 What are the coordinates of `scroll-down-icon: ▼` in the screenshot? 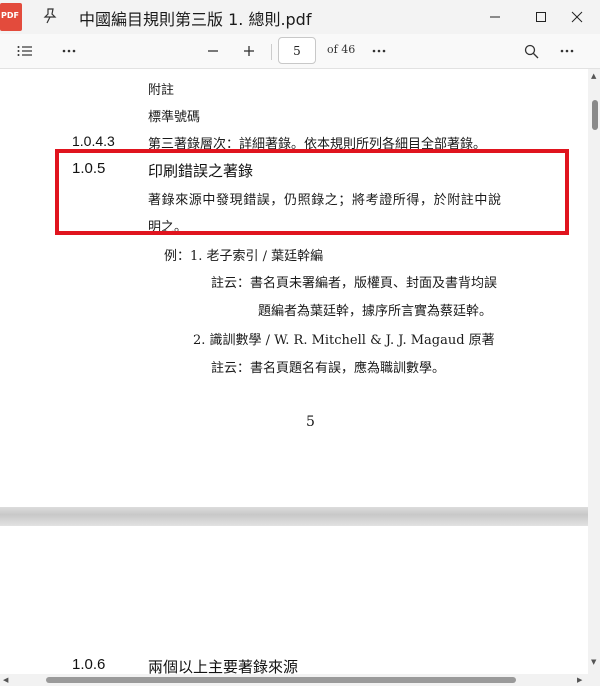 It's located at (593, 662).